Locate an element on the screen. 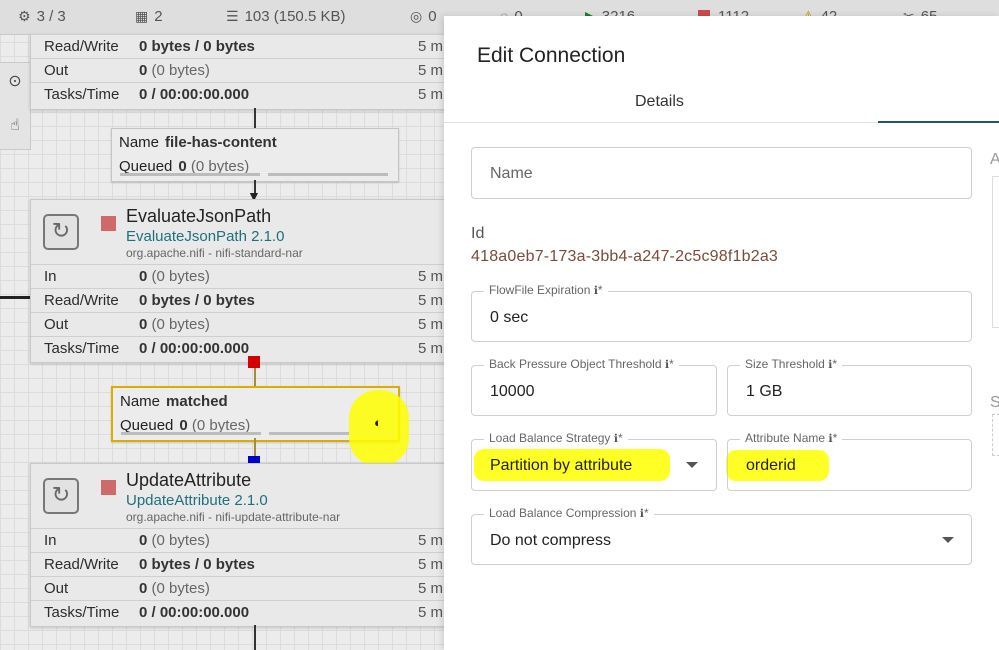 Image resolution: width=999 pixels, height=650 pixels. attribute-name-field: Attribute Name ℹ* orderid is located at coordinates (849, 461).